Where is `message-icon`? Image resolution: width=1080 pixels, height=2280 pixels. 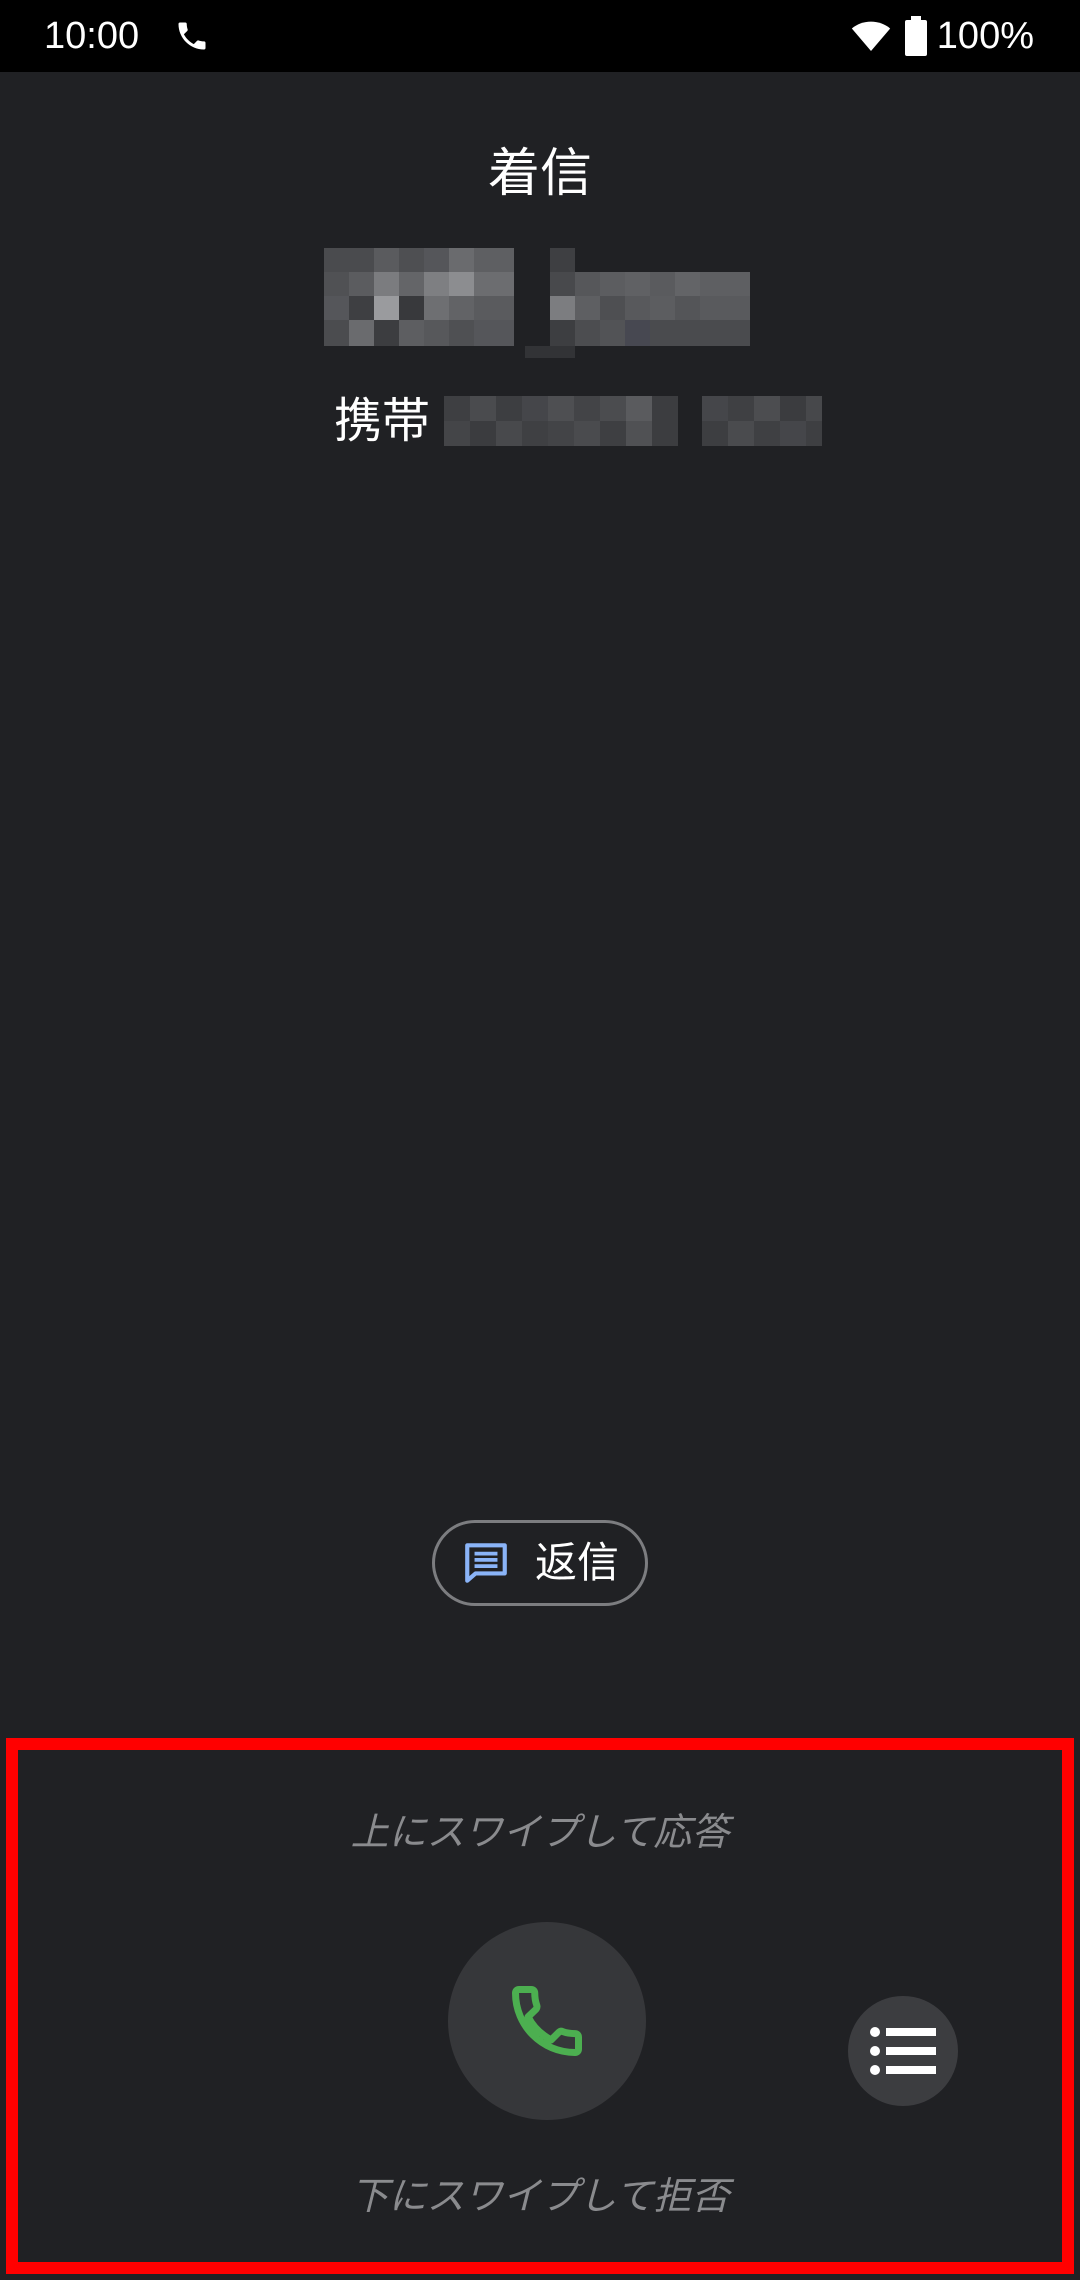 message-icon is located at coordinates (486, 1563).